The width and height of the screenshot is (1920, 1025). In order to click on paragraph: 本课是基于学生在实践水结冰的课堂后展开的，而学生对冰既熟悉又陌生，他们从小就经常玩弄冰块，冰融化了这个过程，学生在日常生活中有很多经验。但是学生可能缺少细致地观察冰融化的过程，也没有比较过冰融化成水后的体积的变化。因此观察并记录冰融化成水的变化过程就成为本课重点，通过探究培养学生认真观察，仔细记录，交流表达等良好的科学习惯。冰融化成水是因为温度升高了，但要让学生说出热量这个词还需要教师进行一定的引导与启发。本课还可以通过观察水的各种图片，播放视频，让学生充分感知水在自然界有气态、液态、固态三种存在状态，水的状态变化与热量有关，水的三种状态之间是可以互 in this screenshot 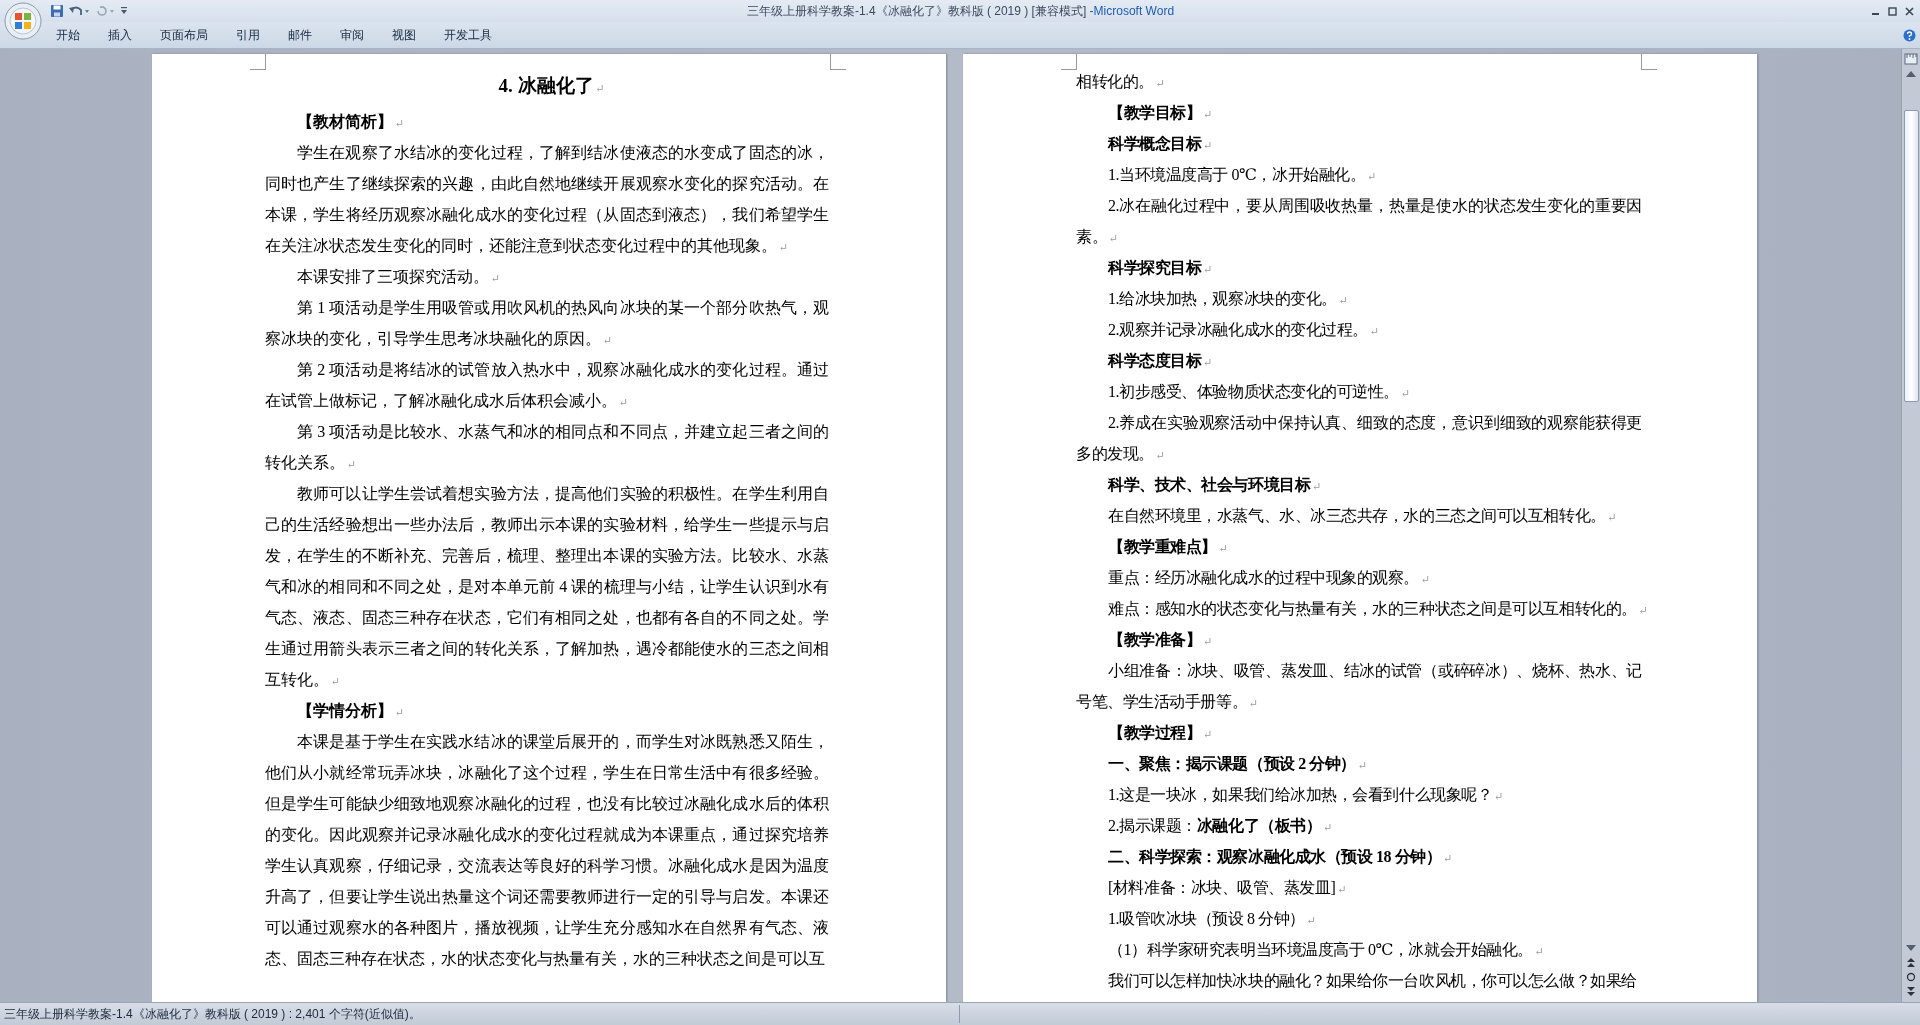, I will do `click(547, 850)`.